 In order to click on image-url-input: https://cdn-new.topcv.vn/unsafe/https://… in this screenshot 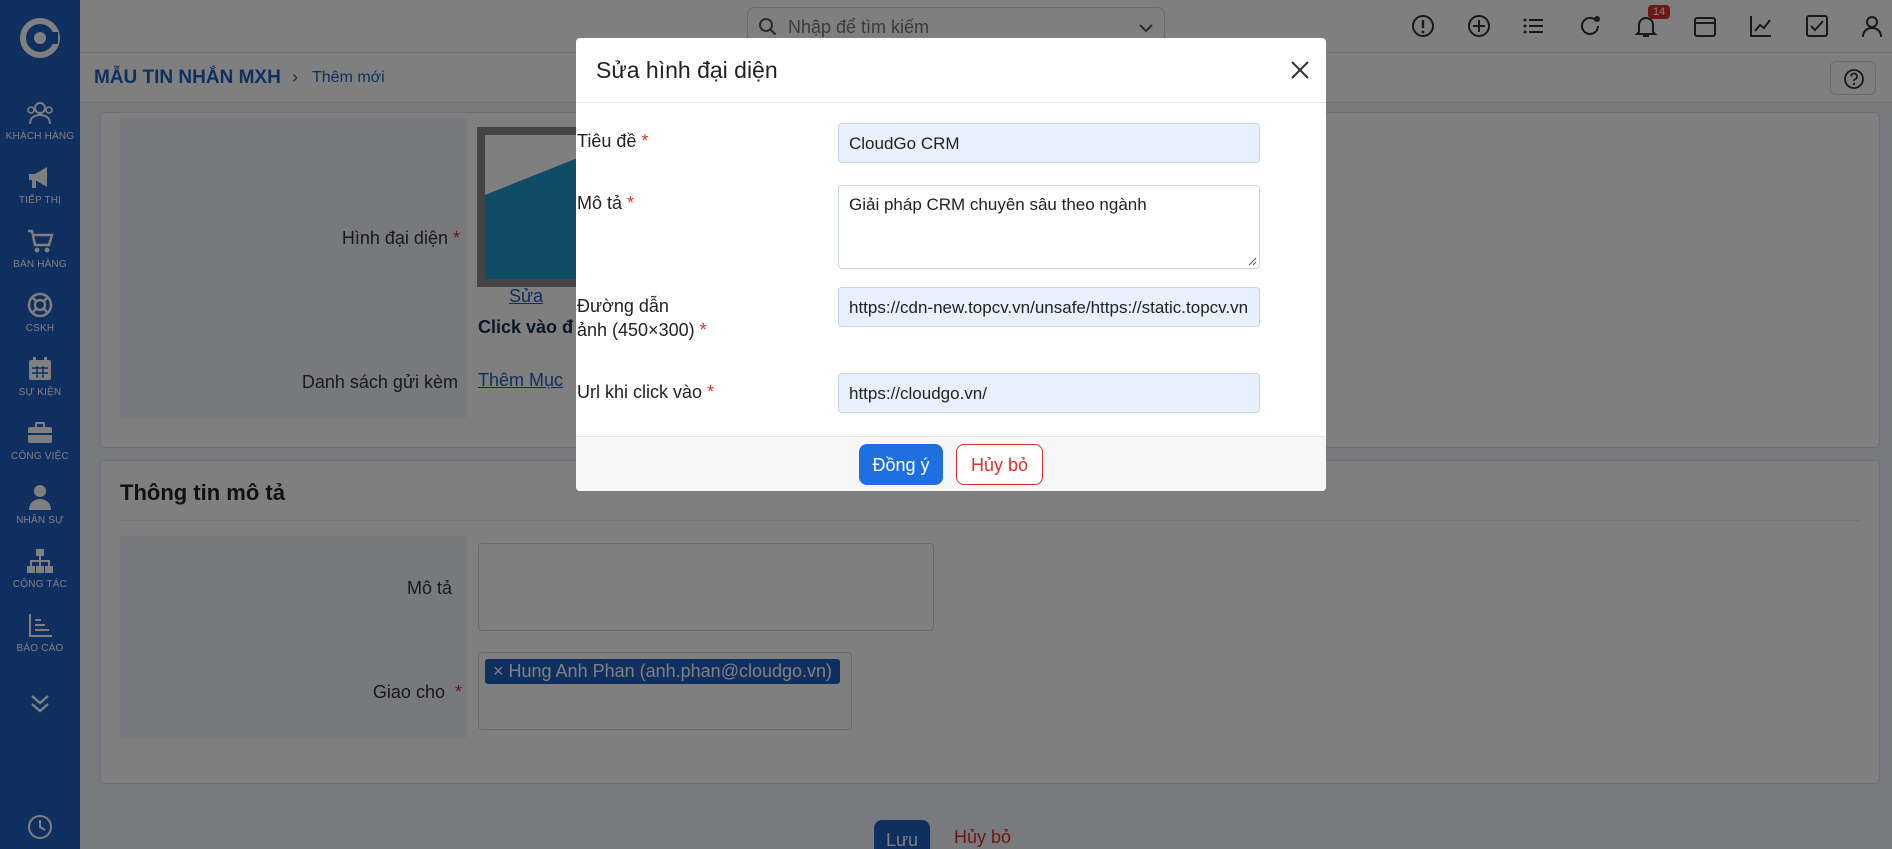, I will do `click(1049, 307)`.